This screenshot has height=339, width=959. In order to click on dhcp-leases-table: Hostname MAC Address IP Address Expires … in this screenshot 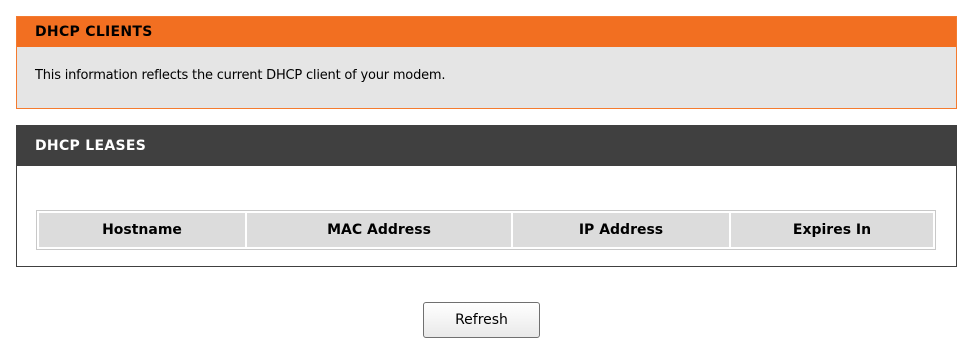, I will do `click(486, 230)`.